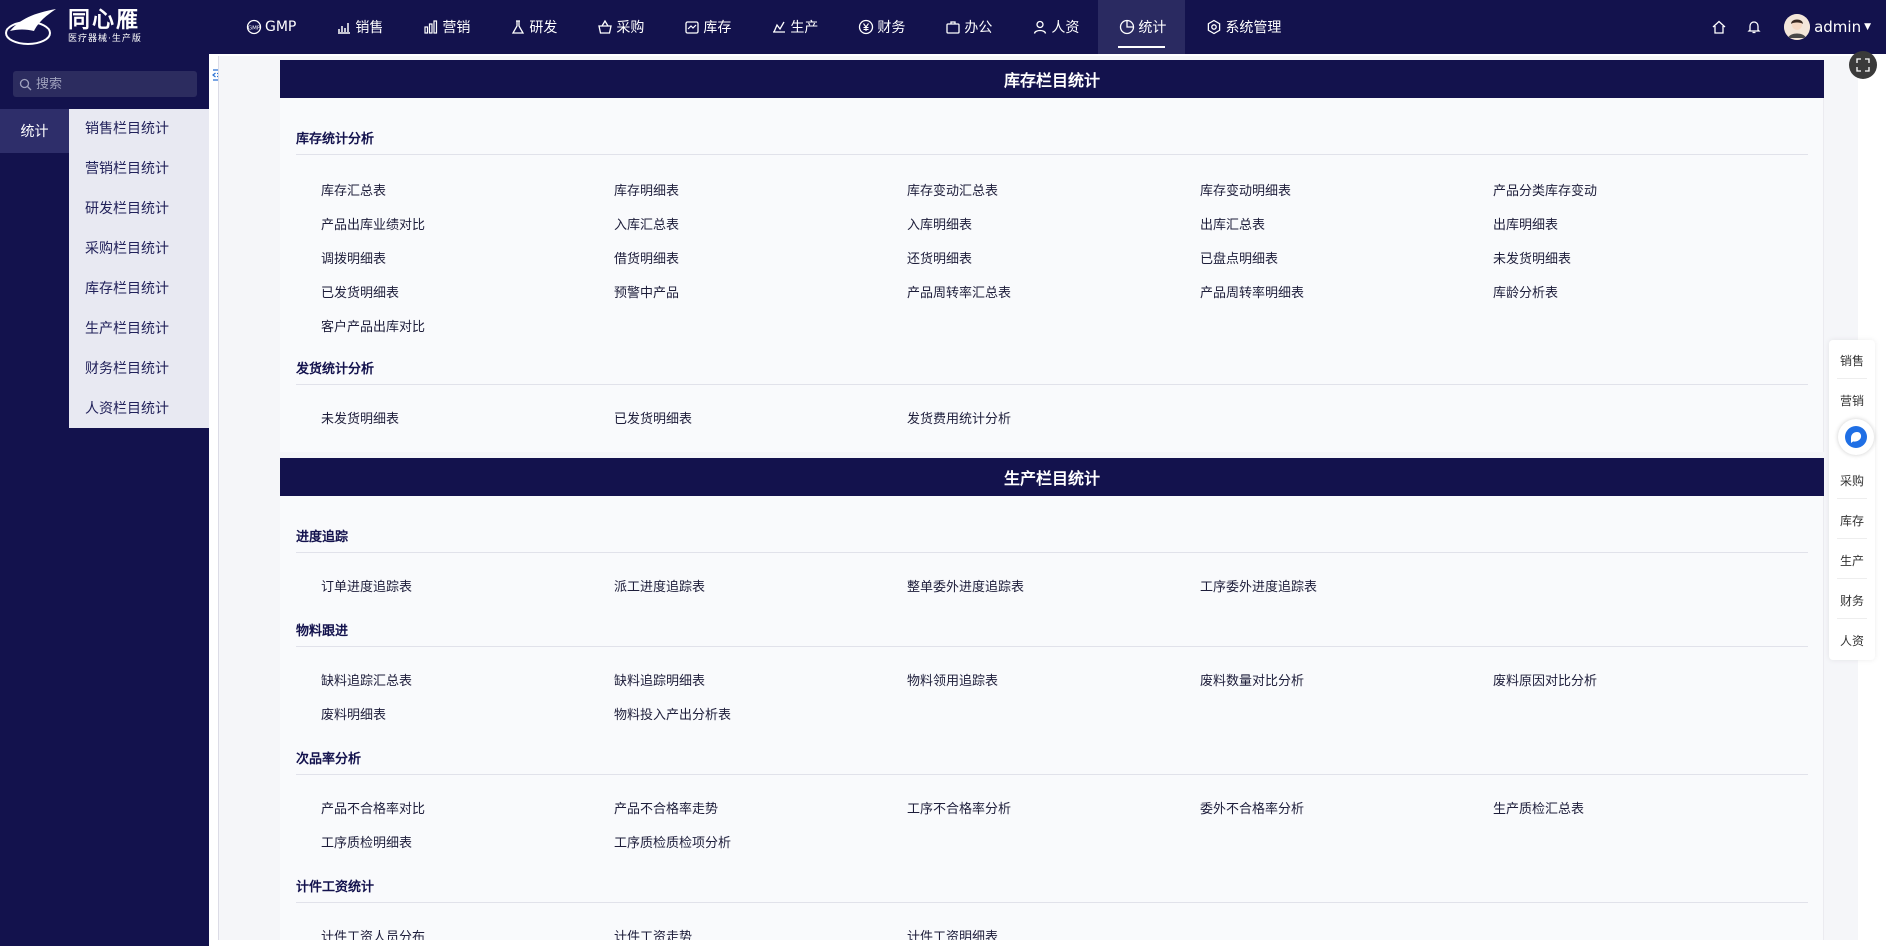 The image size is (1886, 946). Describe the element at coordinates (646, 223) in the screenshot. I see `report-link: 入库汇总表` at that location.